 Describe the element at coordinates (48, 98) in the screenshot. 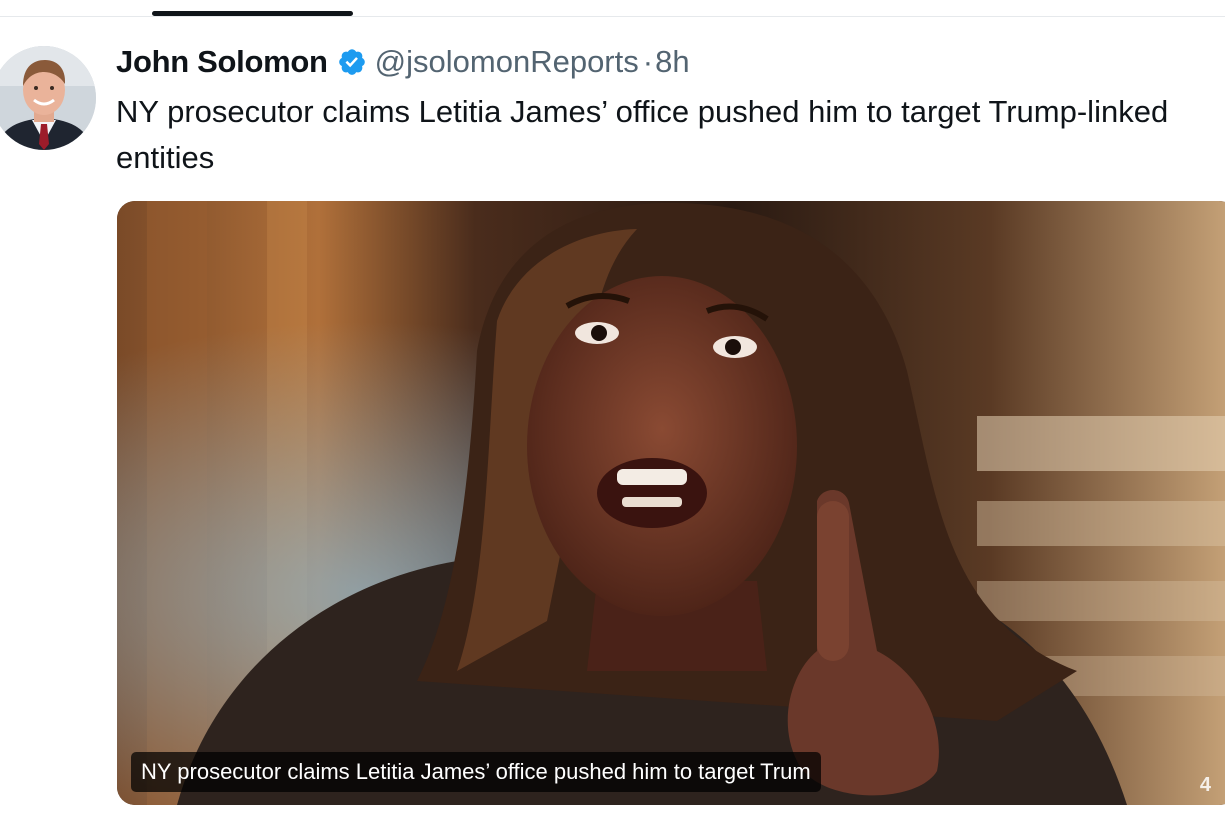

I see `author-avatar` at that location.